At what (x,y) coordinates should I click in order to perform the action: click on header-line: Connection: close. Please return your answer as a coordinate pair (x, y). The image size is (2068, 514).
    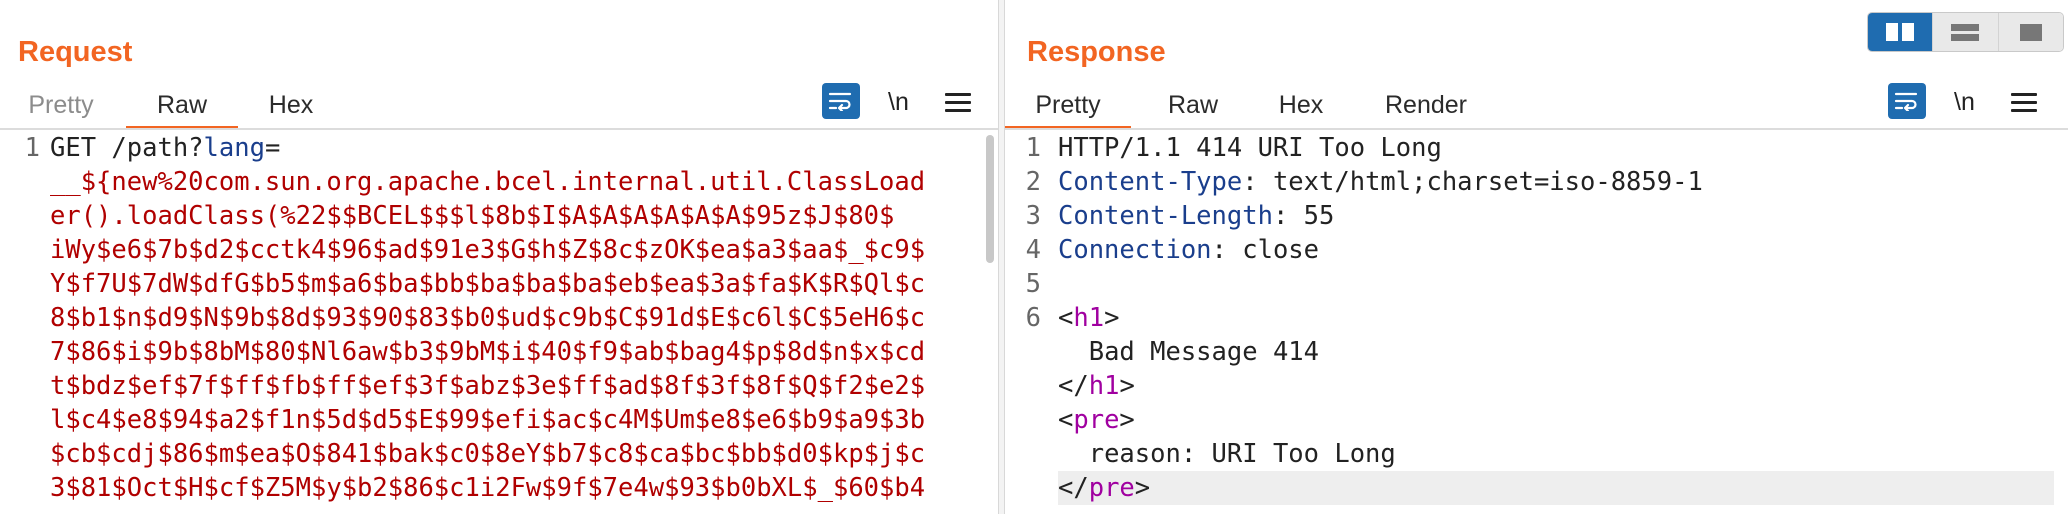
    Looking at the image, I should click on (1556, 250).